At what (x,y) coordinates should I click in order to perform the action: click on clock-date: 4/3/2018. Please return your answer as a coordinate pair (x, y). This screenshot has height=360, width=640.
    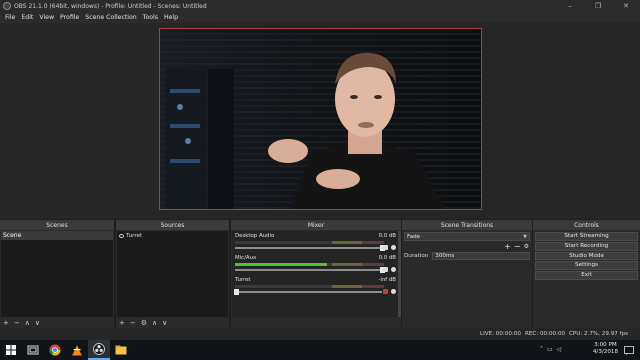
    Looking at the image, I should click on (605, 352).